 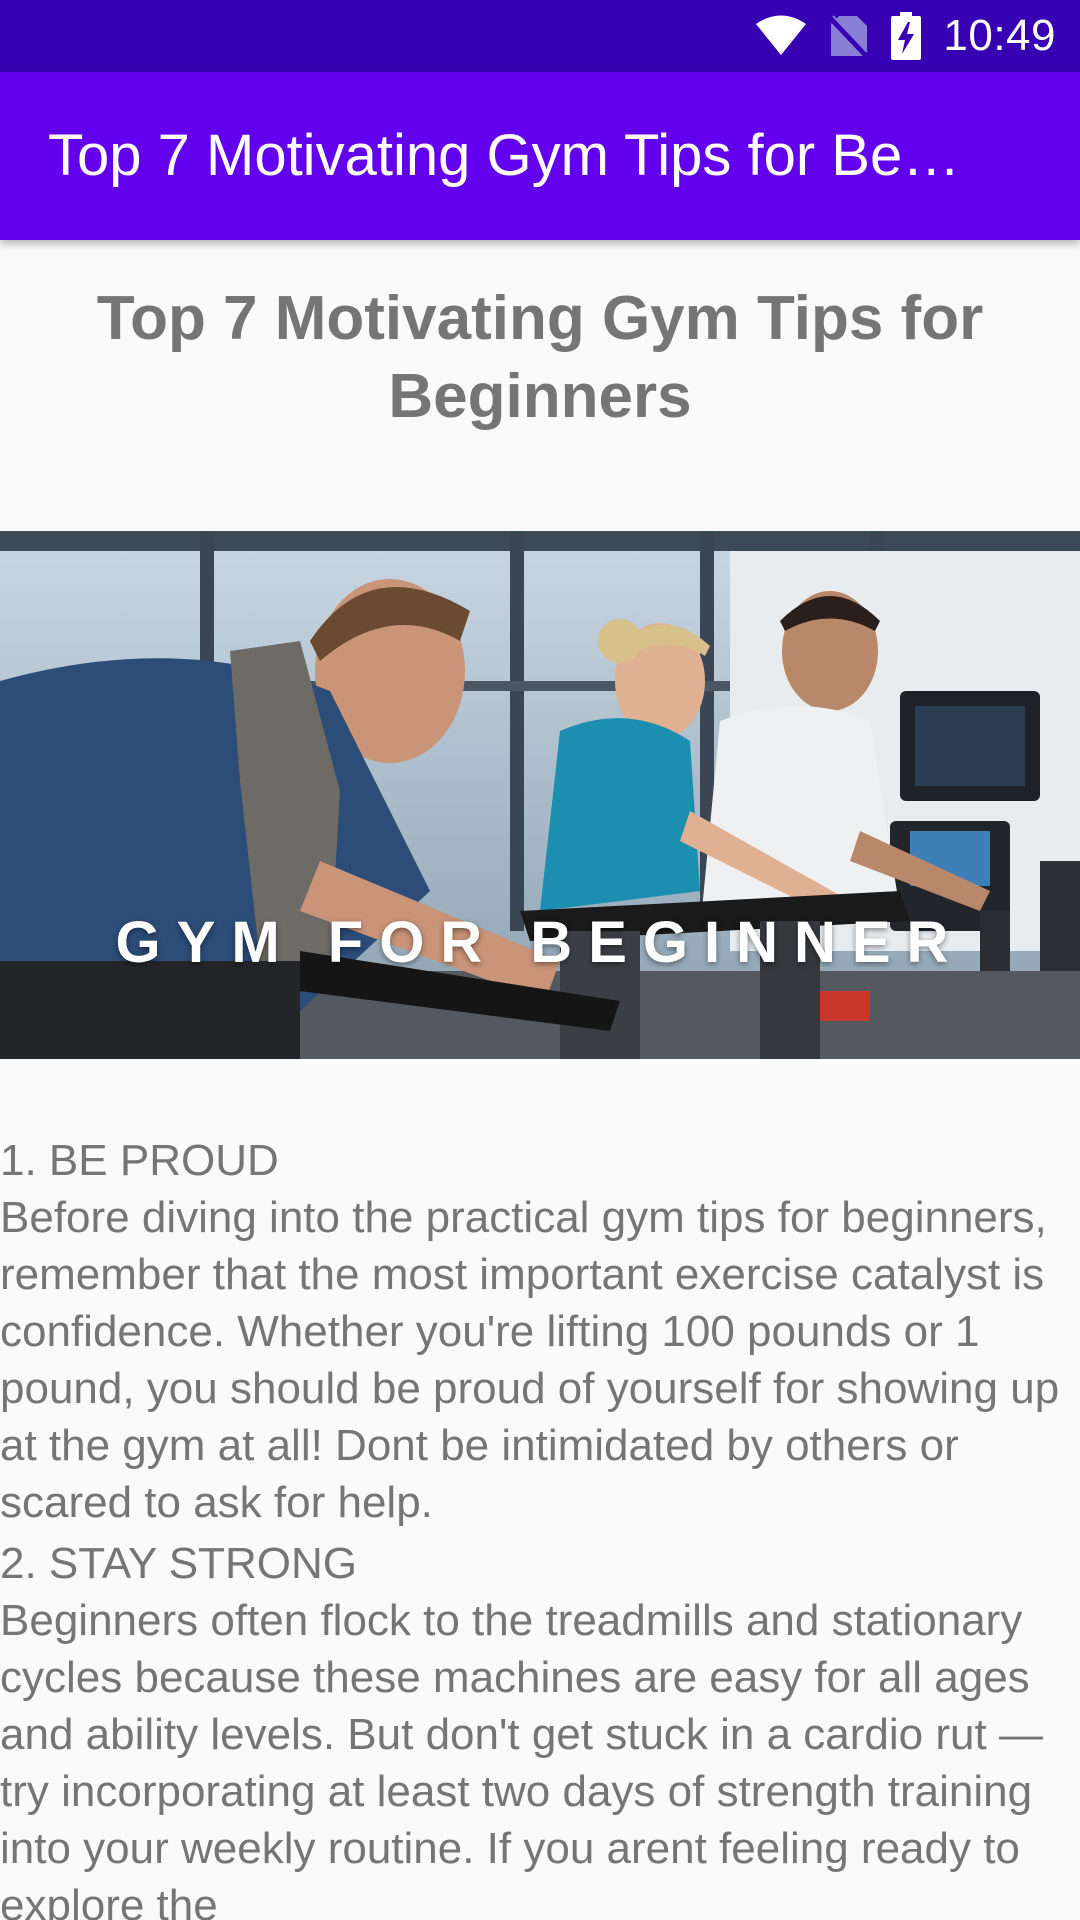 I want to click on battery-charging-icon, so click(x=906, y=36).